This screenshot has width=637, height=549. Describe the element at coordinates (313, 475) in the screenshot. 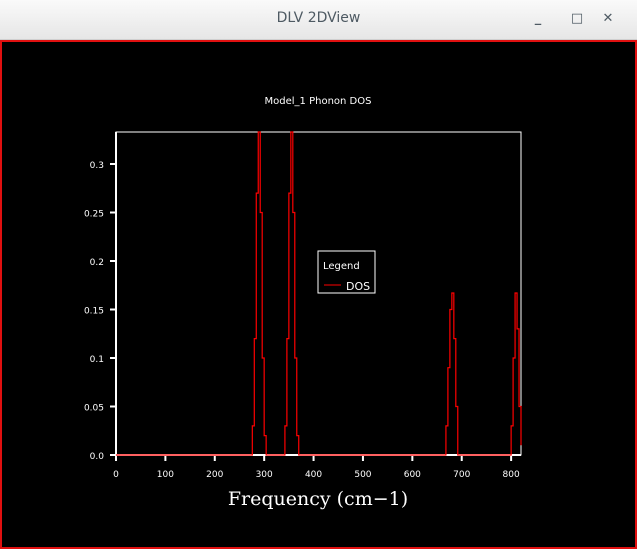

I see `x-tick-label: 400` at that location.